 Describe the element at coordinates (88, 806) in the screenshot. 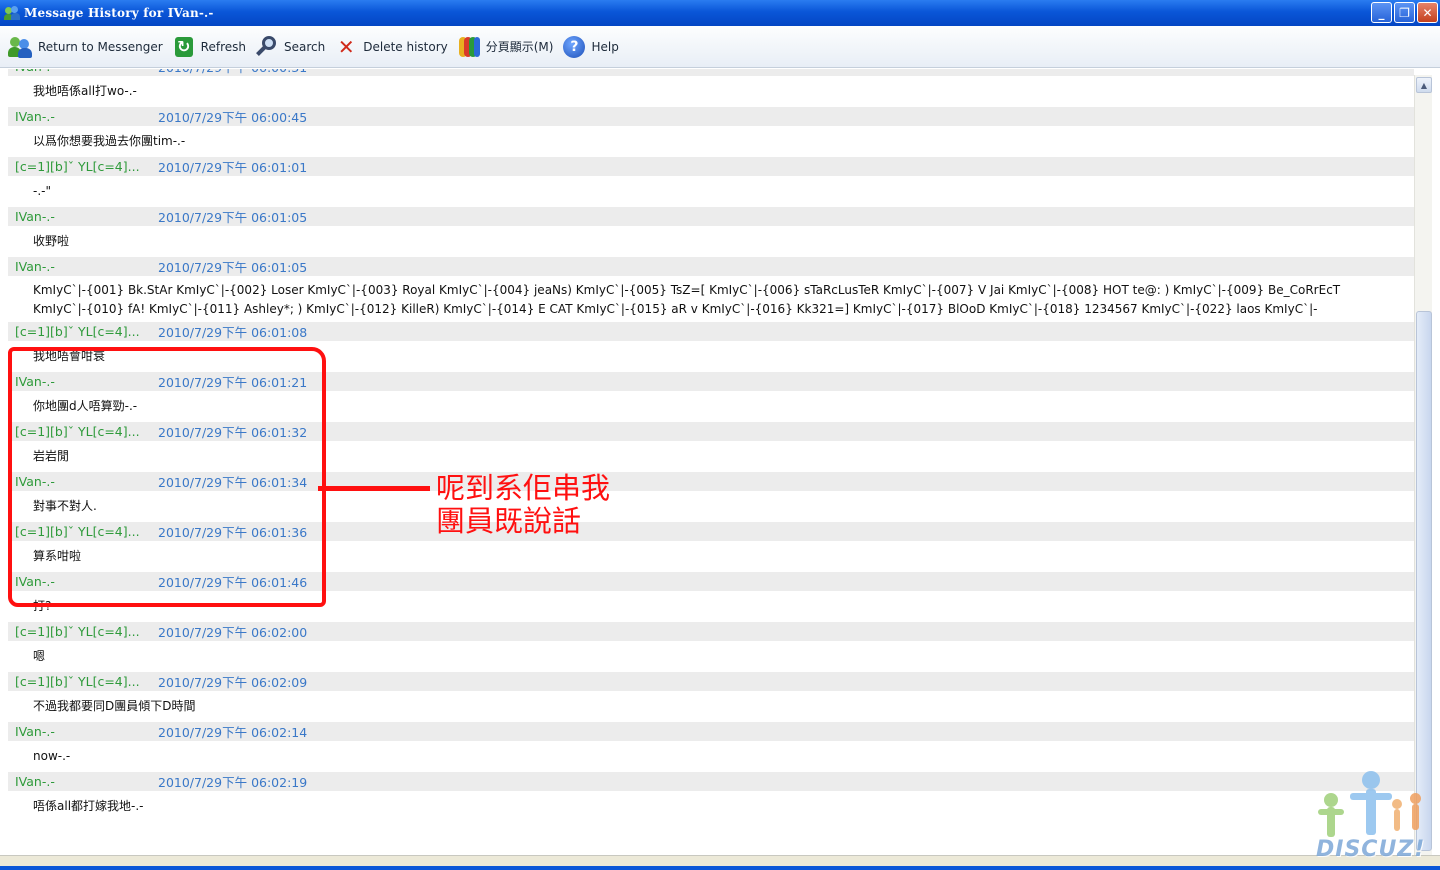

I see `message-text: 唔係all都打嫁我地-.-` at that location.